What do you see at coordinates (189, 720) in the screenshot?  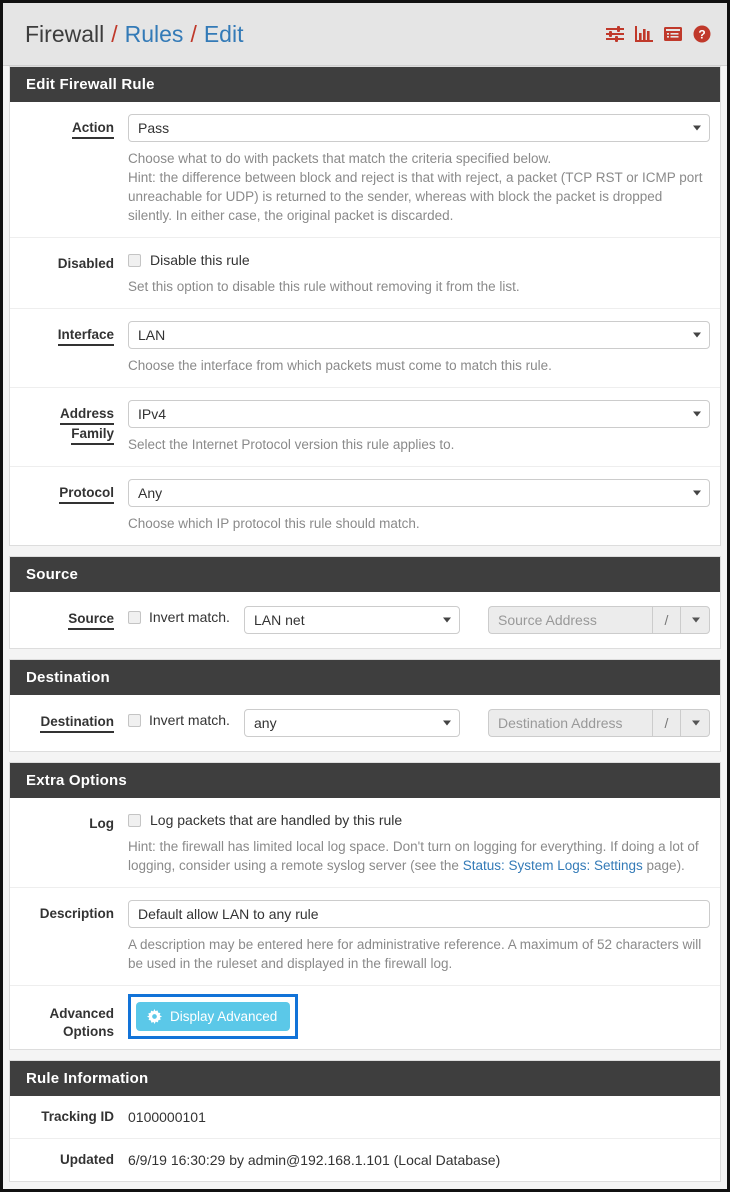 I see `destination-invert-label: Invert match.` at bounding box center [189, 720].